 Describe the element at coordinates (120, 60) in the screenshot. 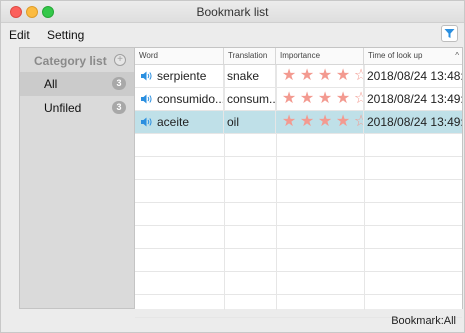

I see `add-category-icon: +` at that location.